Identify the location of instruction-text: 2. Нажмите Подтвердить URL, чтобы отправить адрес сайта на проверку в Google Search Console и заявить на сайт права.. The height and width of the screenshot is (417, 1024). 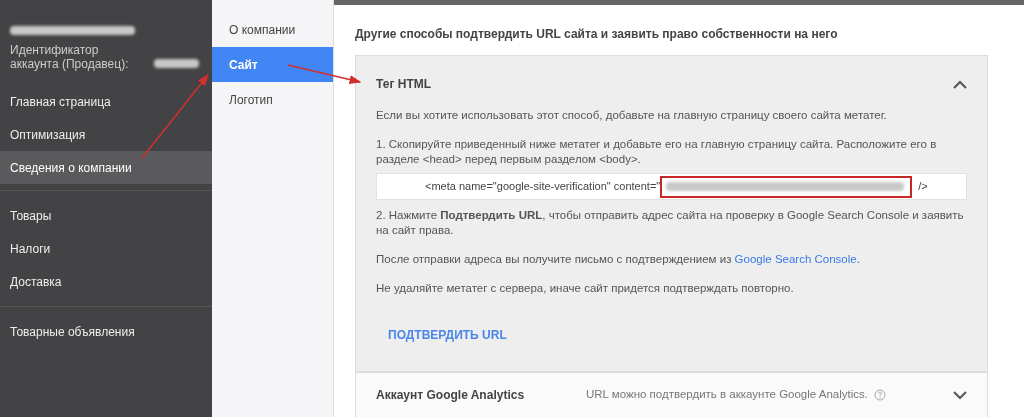
(670, 223).